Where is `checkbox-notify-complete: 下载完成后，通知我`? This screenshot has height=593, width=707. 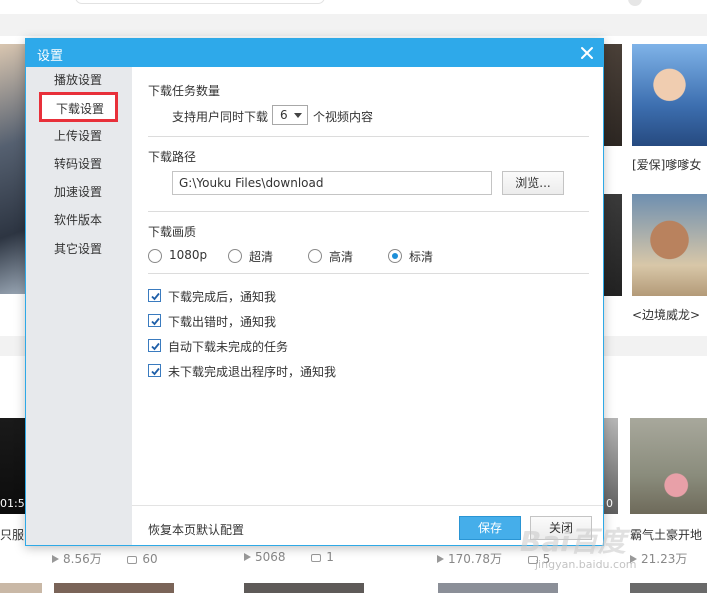
checkbox-notify-complete: 下载完成后，通知我 is located at coordinates (258, 296).